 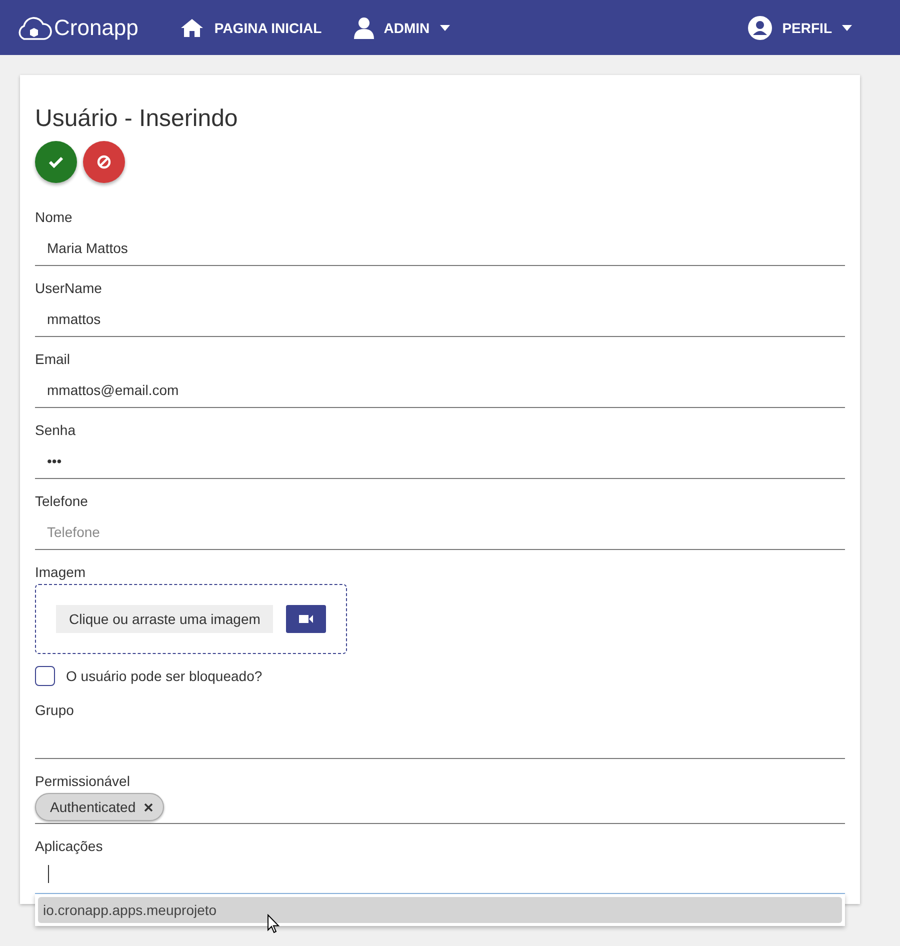 What do you see at coordinates (402, 27) in the screenshot?
I see `nav-link: ADMIN` at bounding box center [402, 27].